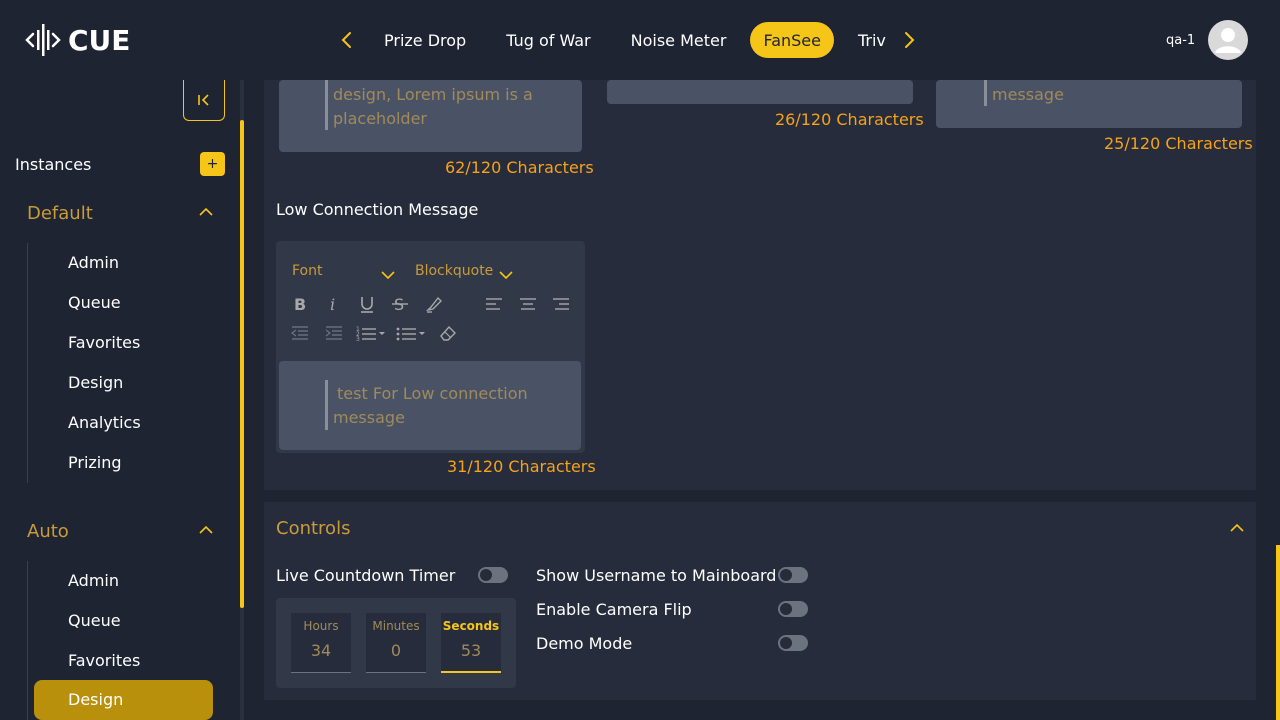  I want to click on logo-text: CUE, so click(99, 40).